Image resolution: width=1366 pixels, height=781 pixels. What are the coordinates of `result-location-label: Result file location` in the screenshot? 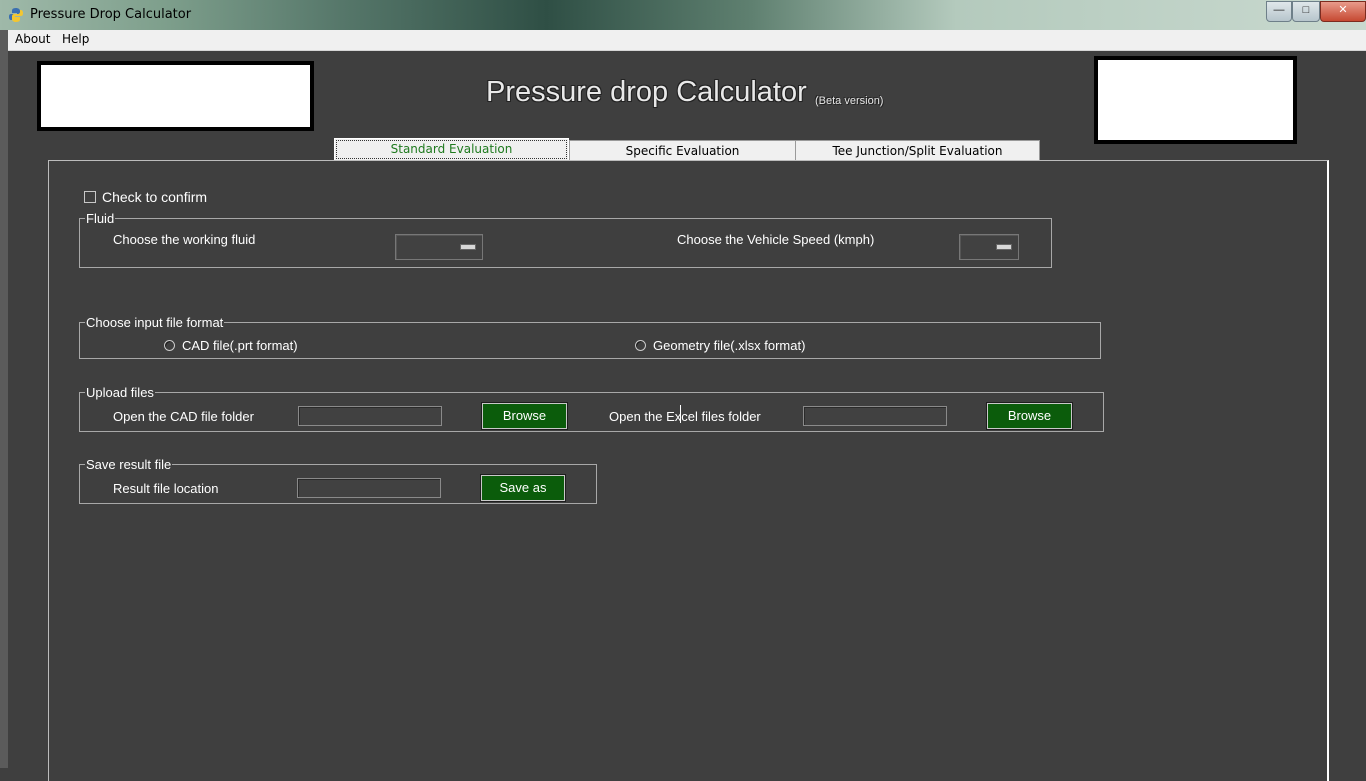 It's located at (166, 488).